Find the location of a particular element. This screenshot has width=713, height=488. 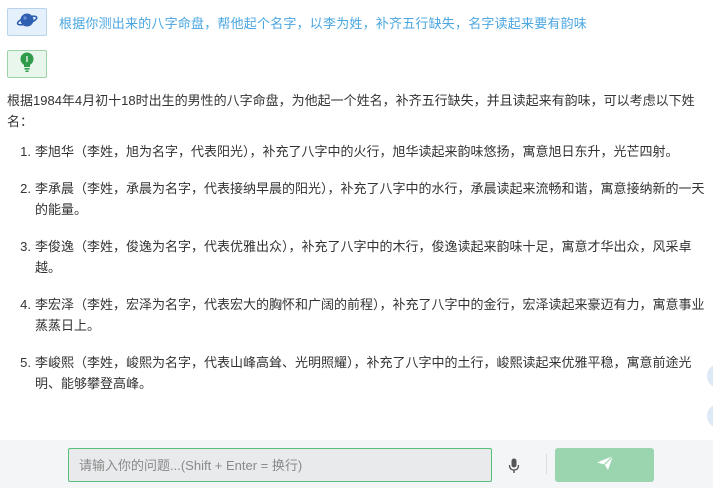

user-message: 根据你测出来的八字命盘，帮他起个名字，以李为姓，补齐五行缺失，名字读起来要有韵味 is located at coordinates (297, 22).